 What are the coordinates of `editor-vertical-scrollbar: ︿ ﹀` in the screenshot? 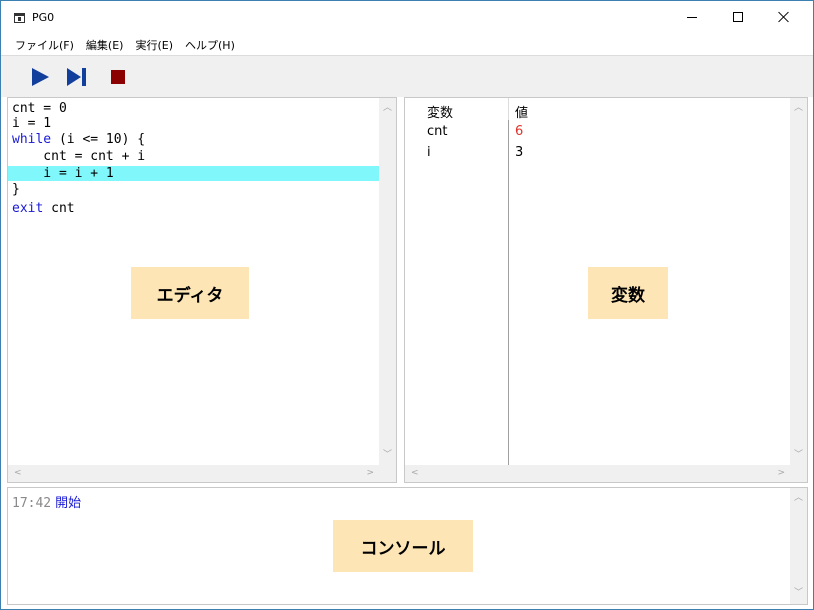 It's located at (387, 282).